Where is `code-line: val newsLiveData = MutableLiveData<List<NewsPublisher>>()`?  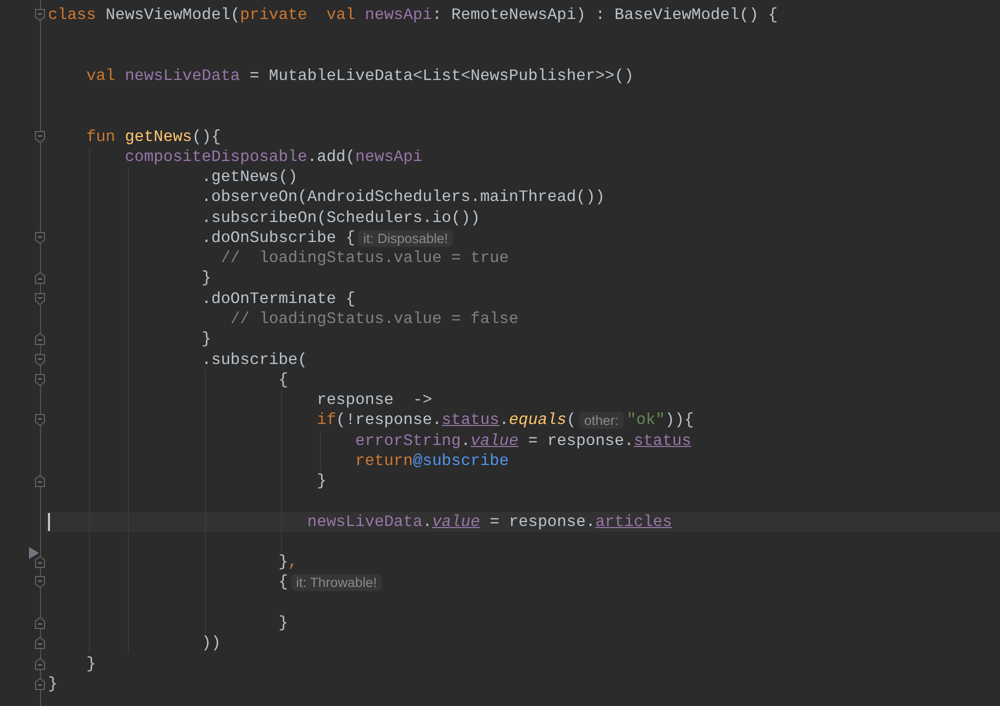 code-line: val newsLiveData = MutableLiveData<List<NewsPublisher>>() is located at coordinates (360, 76).